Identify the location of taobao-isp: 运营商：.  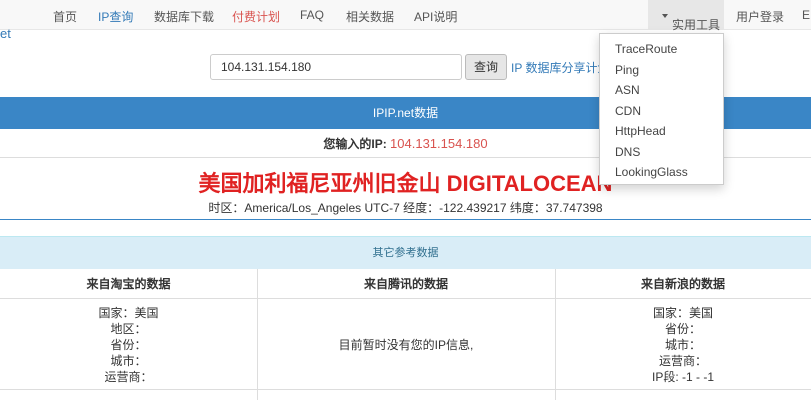
(128, 377).